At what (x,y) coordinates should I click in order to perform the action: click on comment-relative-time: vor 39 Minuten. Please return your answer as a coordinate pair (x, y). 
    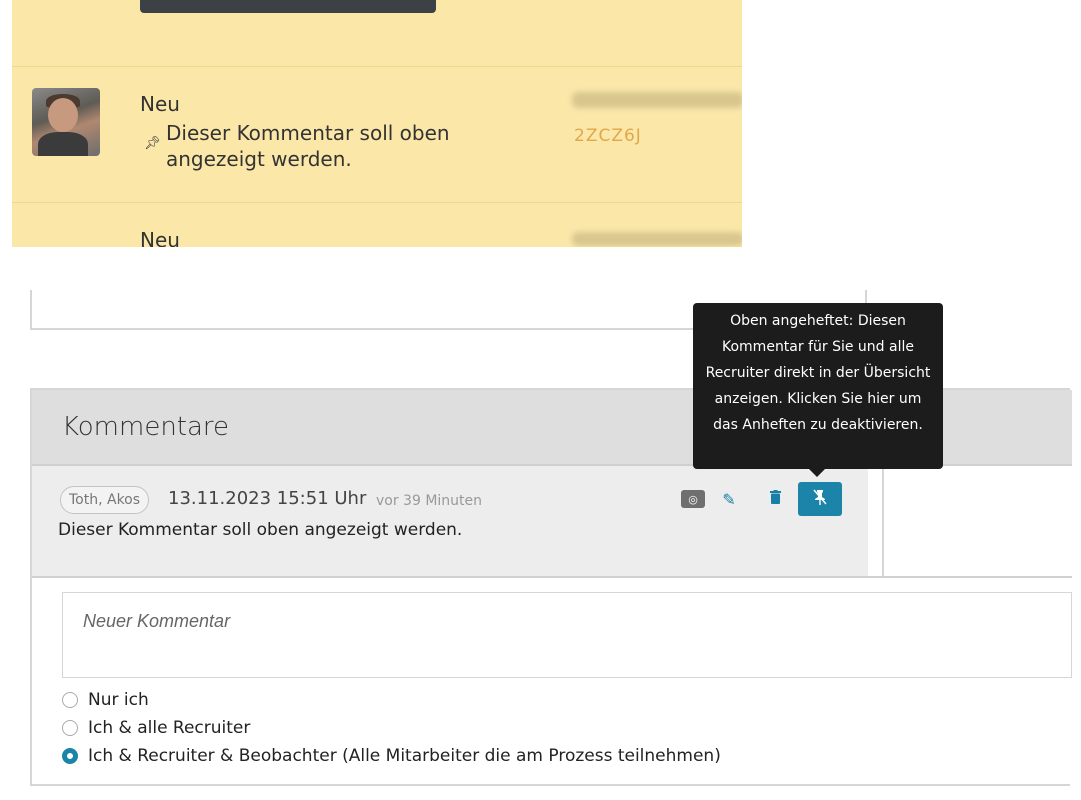
    Looking at the image, I should click on (429, 501).